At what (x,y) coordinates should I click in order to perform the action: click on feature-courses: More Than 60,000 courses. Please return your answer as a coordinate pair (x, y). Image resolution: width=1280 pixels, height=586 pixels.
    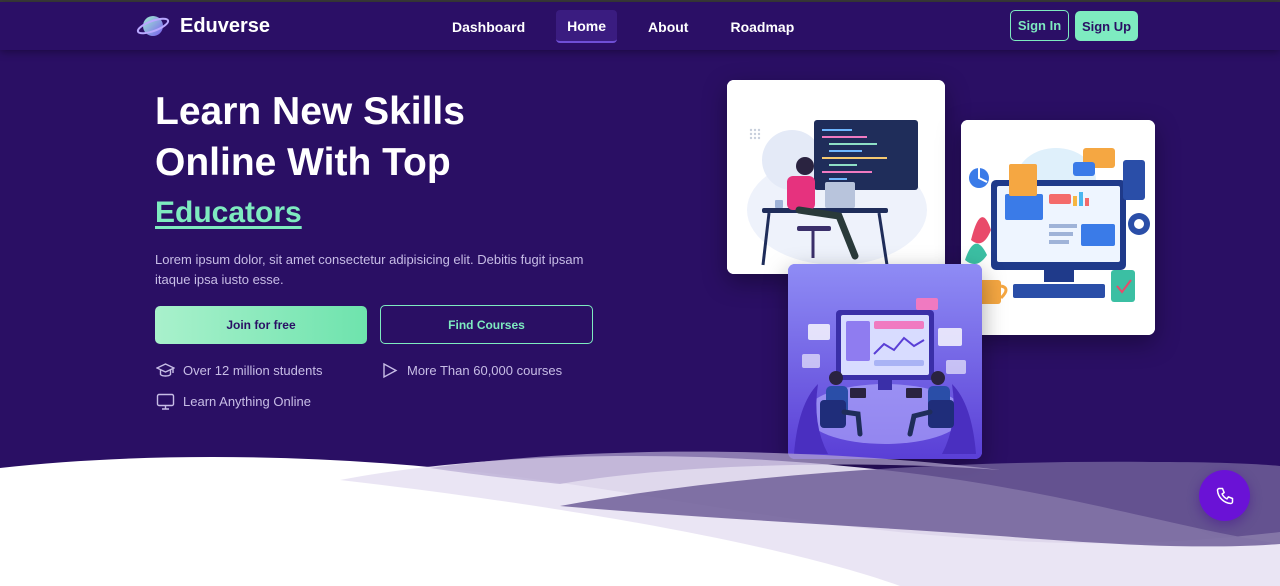
    Looking at the image, I should click on (471, 370).